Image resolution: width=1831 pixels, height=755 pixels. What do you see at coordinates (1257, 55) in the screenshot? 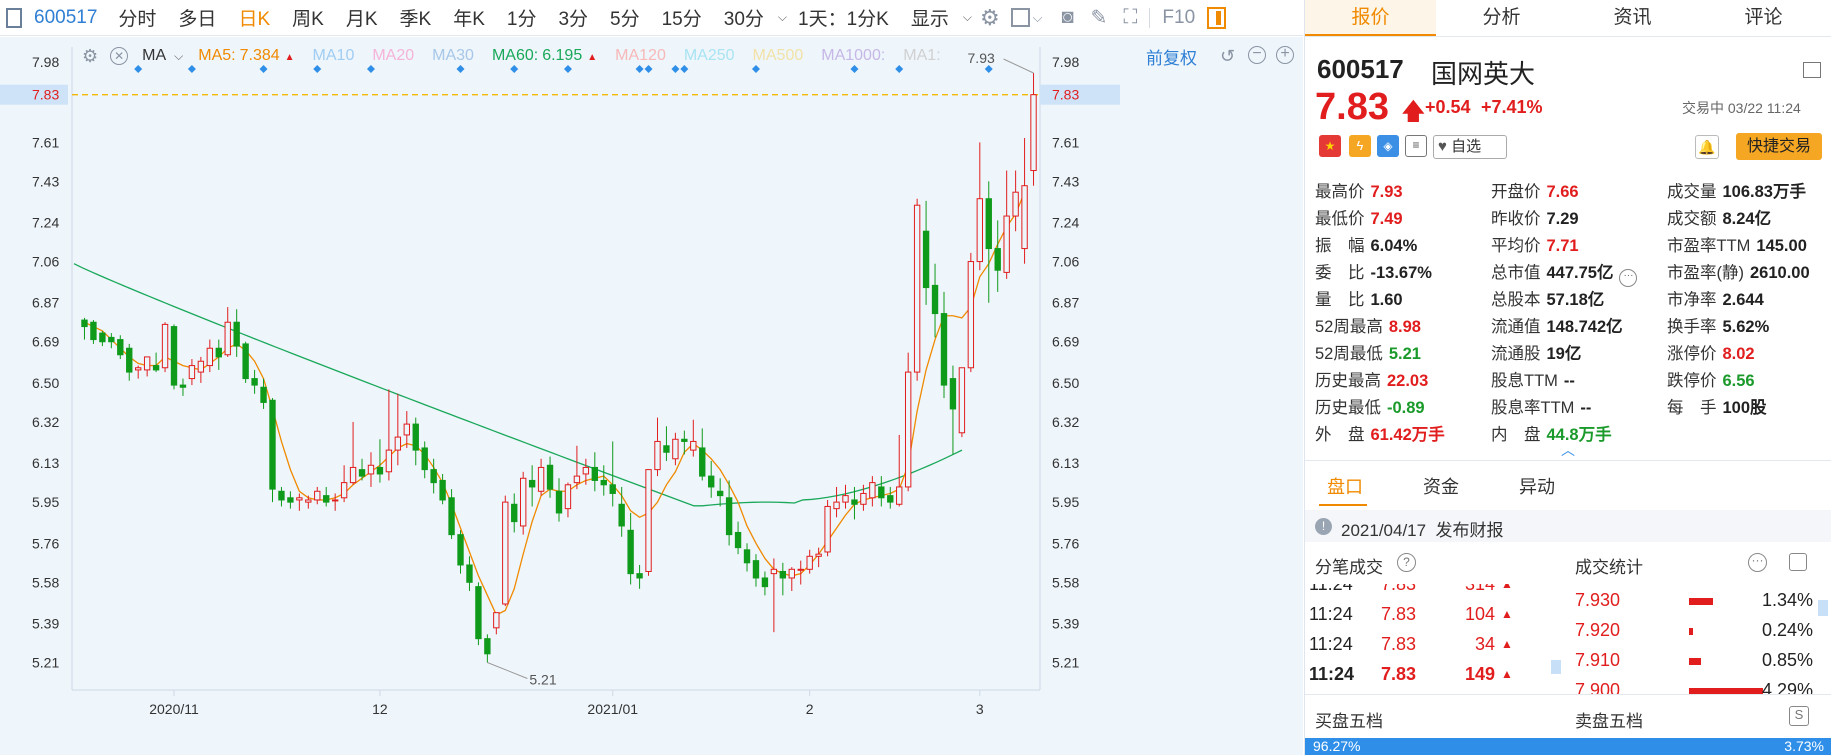
I see `zoom-out-icon: −` at bounding box center [1257, 55].